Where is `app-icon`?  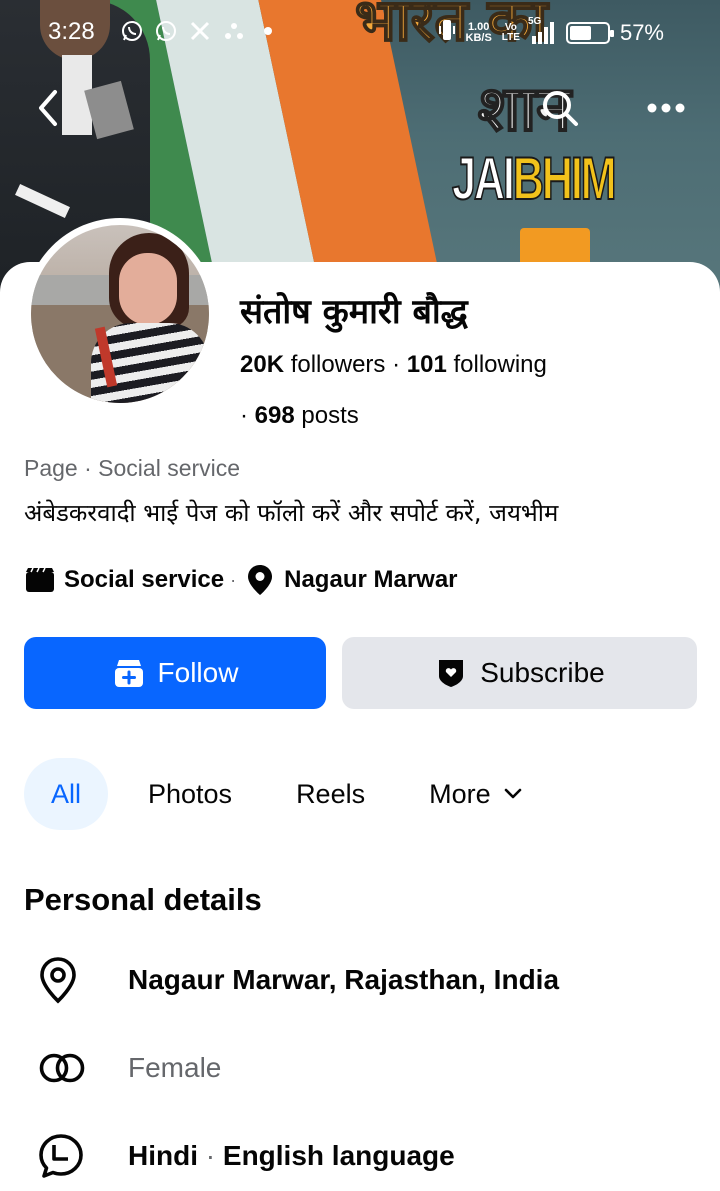
app-icon is located at coordinates (234, 31).